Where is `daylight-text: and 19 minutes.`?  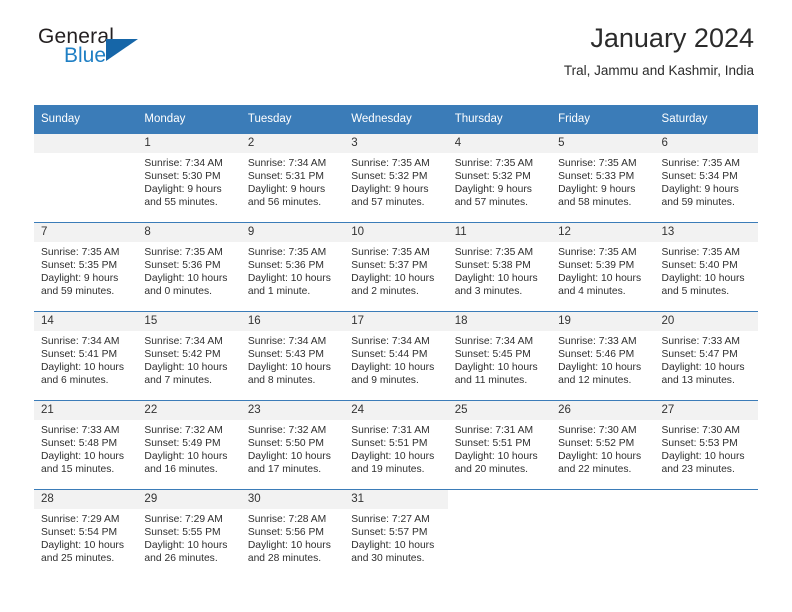
daylight-text: and 19 minutes. is located at coordinates (388, 470).